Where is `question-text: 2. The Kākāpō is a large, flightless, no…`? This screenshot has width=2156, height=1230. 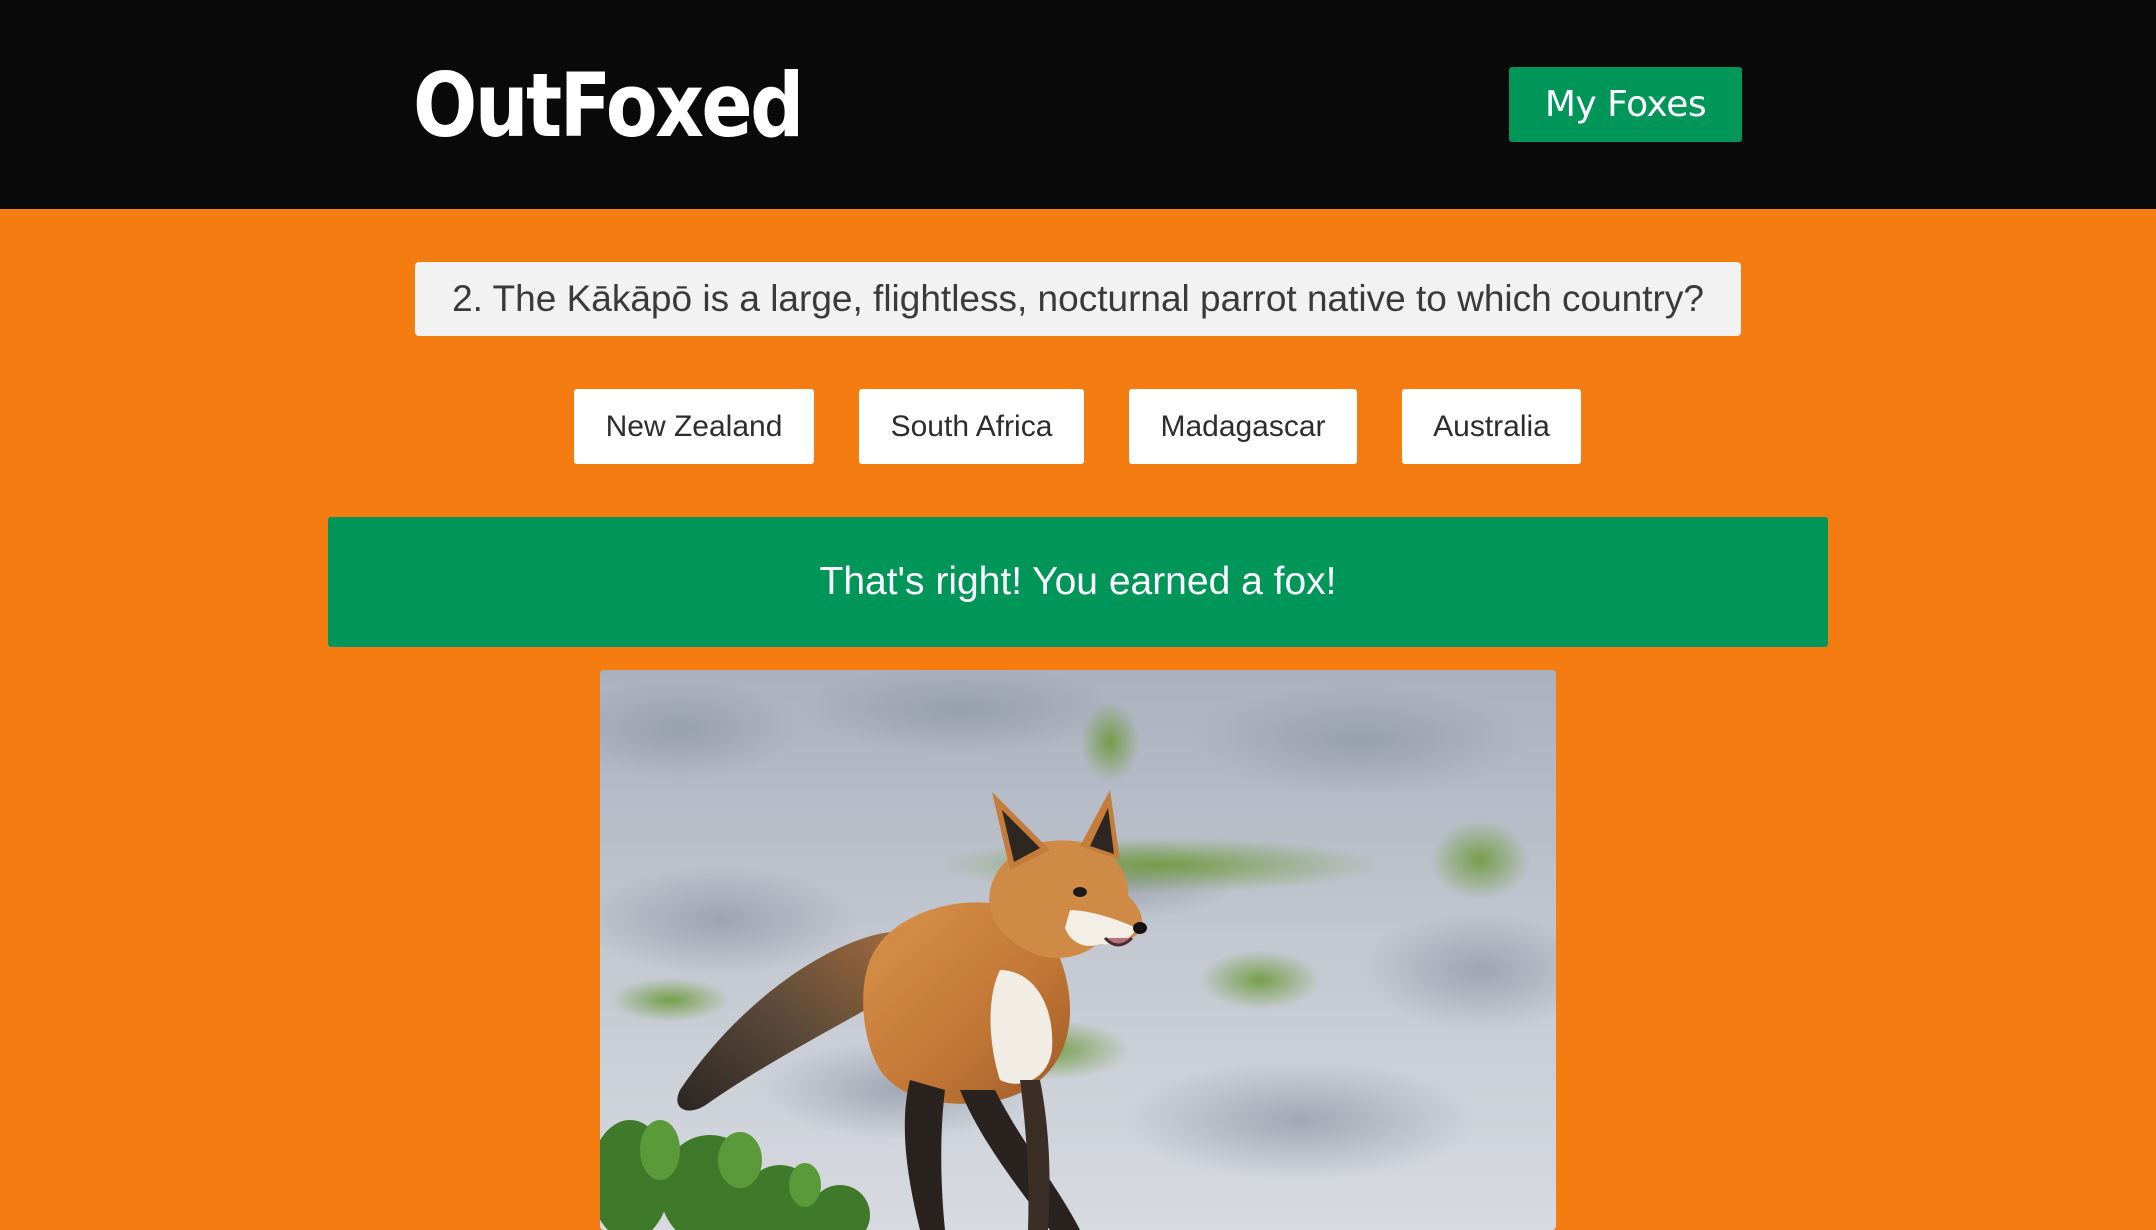 question-text: 2. The Kākāpō is a large, flightless, no… is located at coordinates (1078, 299).